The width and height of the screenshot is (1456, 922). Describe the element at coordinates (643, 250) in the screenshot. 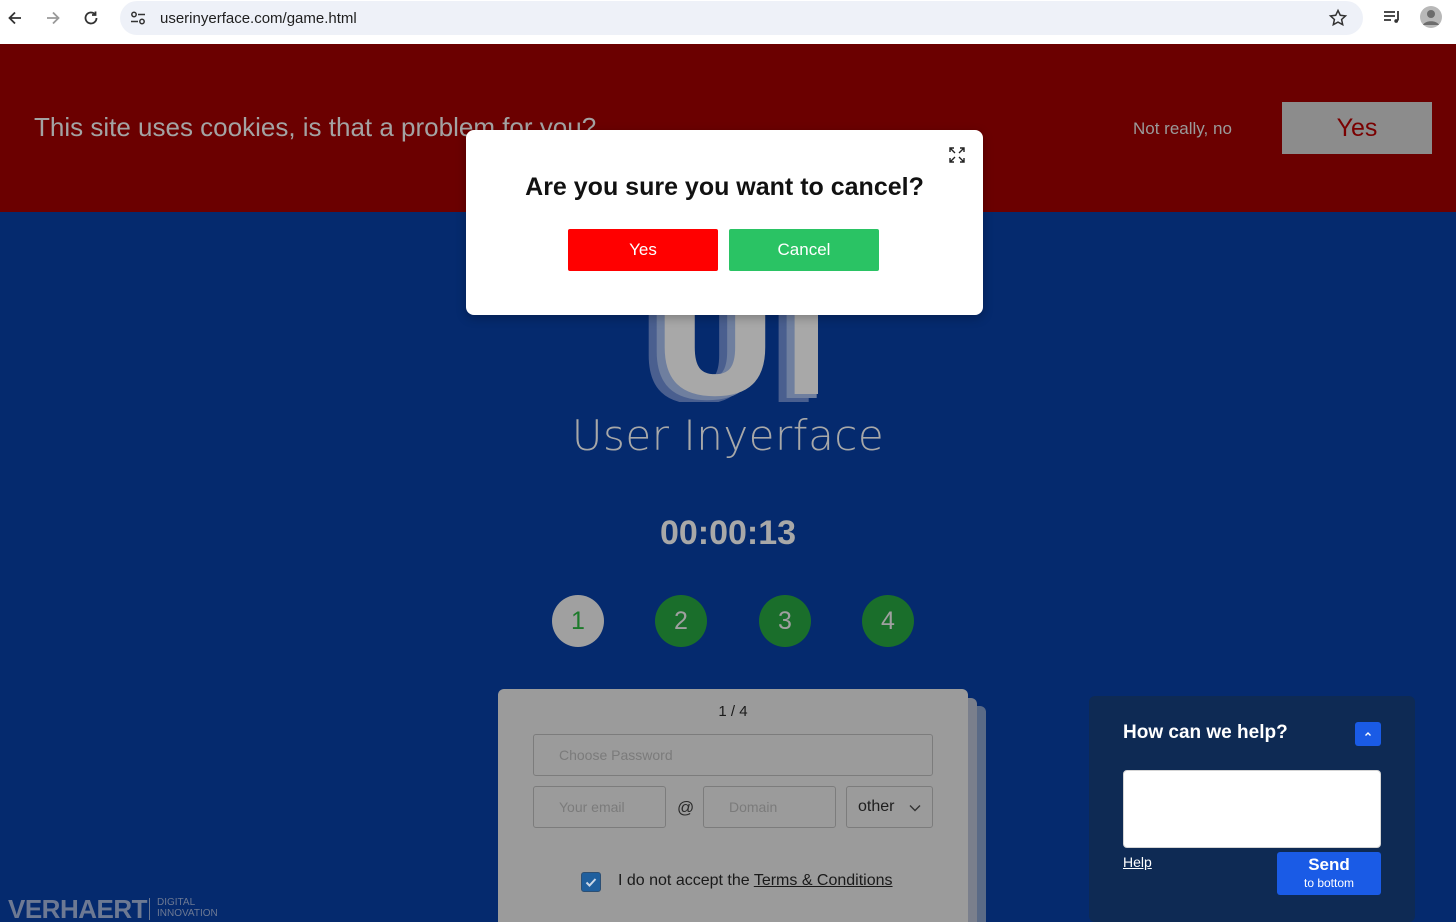

I see `dialog-yes-button: Yes` at that location.